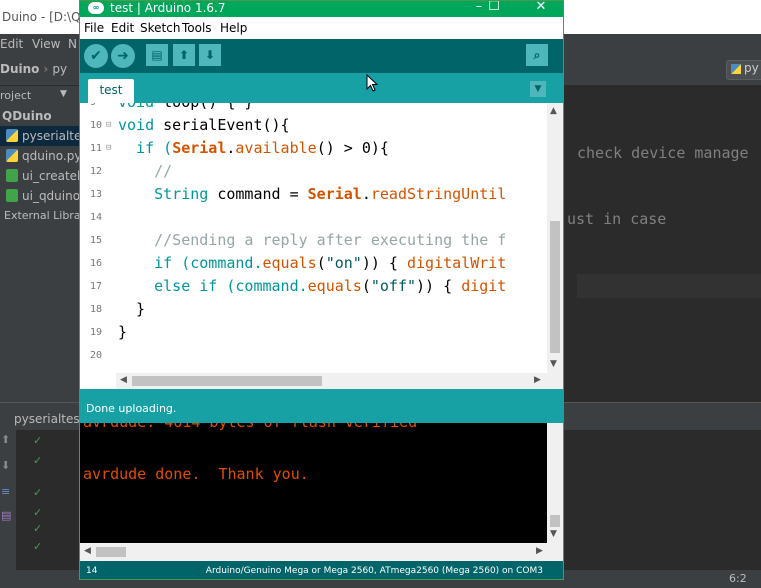  Describe the element at coordinates (197, 28) in the screenshot. I see `menu-tools: Tools` at that location.